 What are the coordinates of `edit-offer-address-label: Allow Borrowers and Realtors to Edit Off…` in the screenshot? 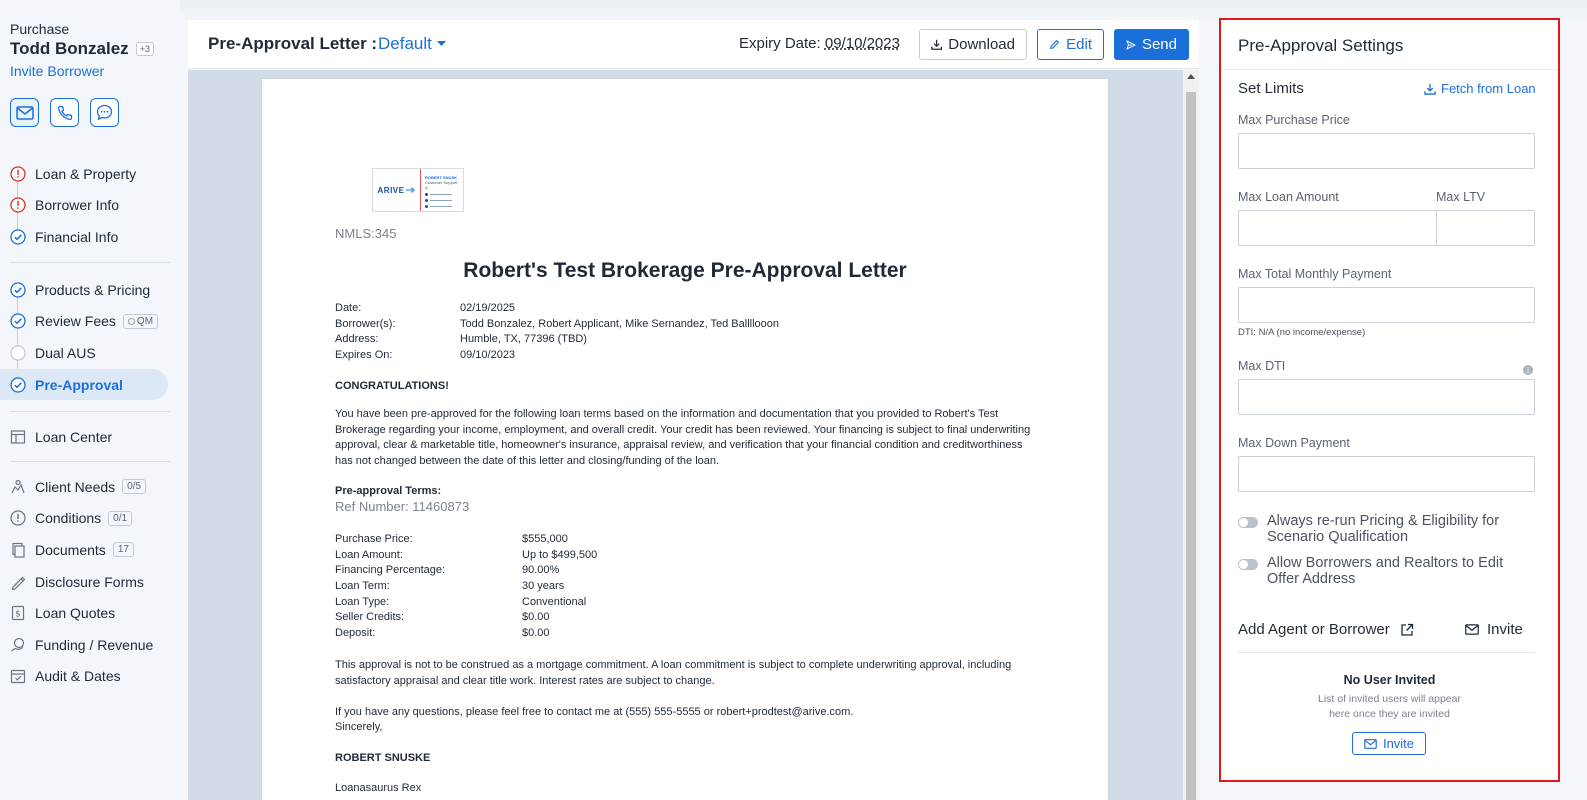 It's located at (1385, 571).